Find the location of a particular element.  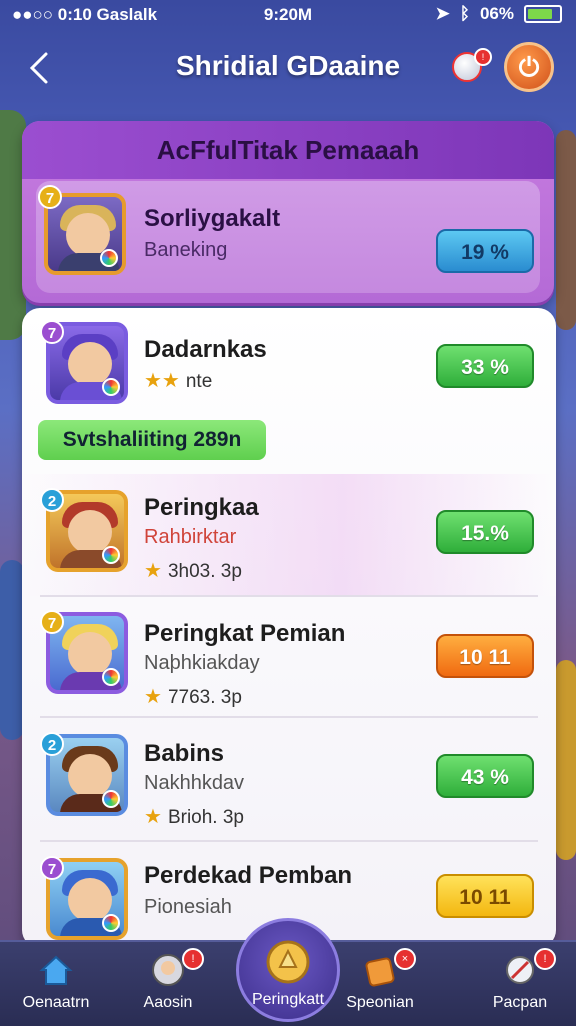

nav-item-ranking: Peringkatt is located at coordinates (288, 970).